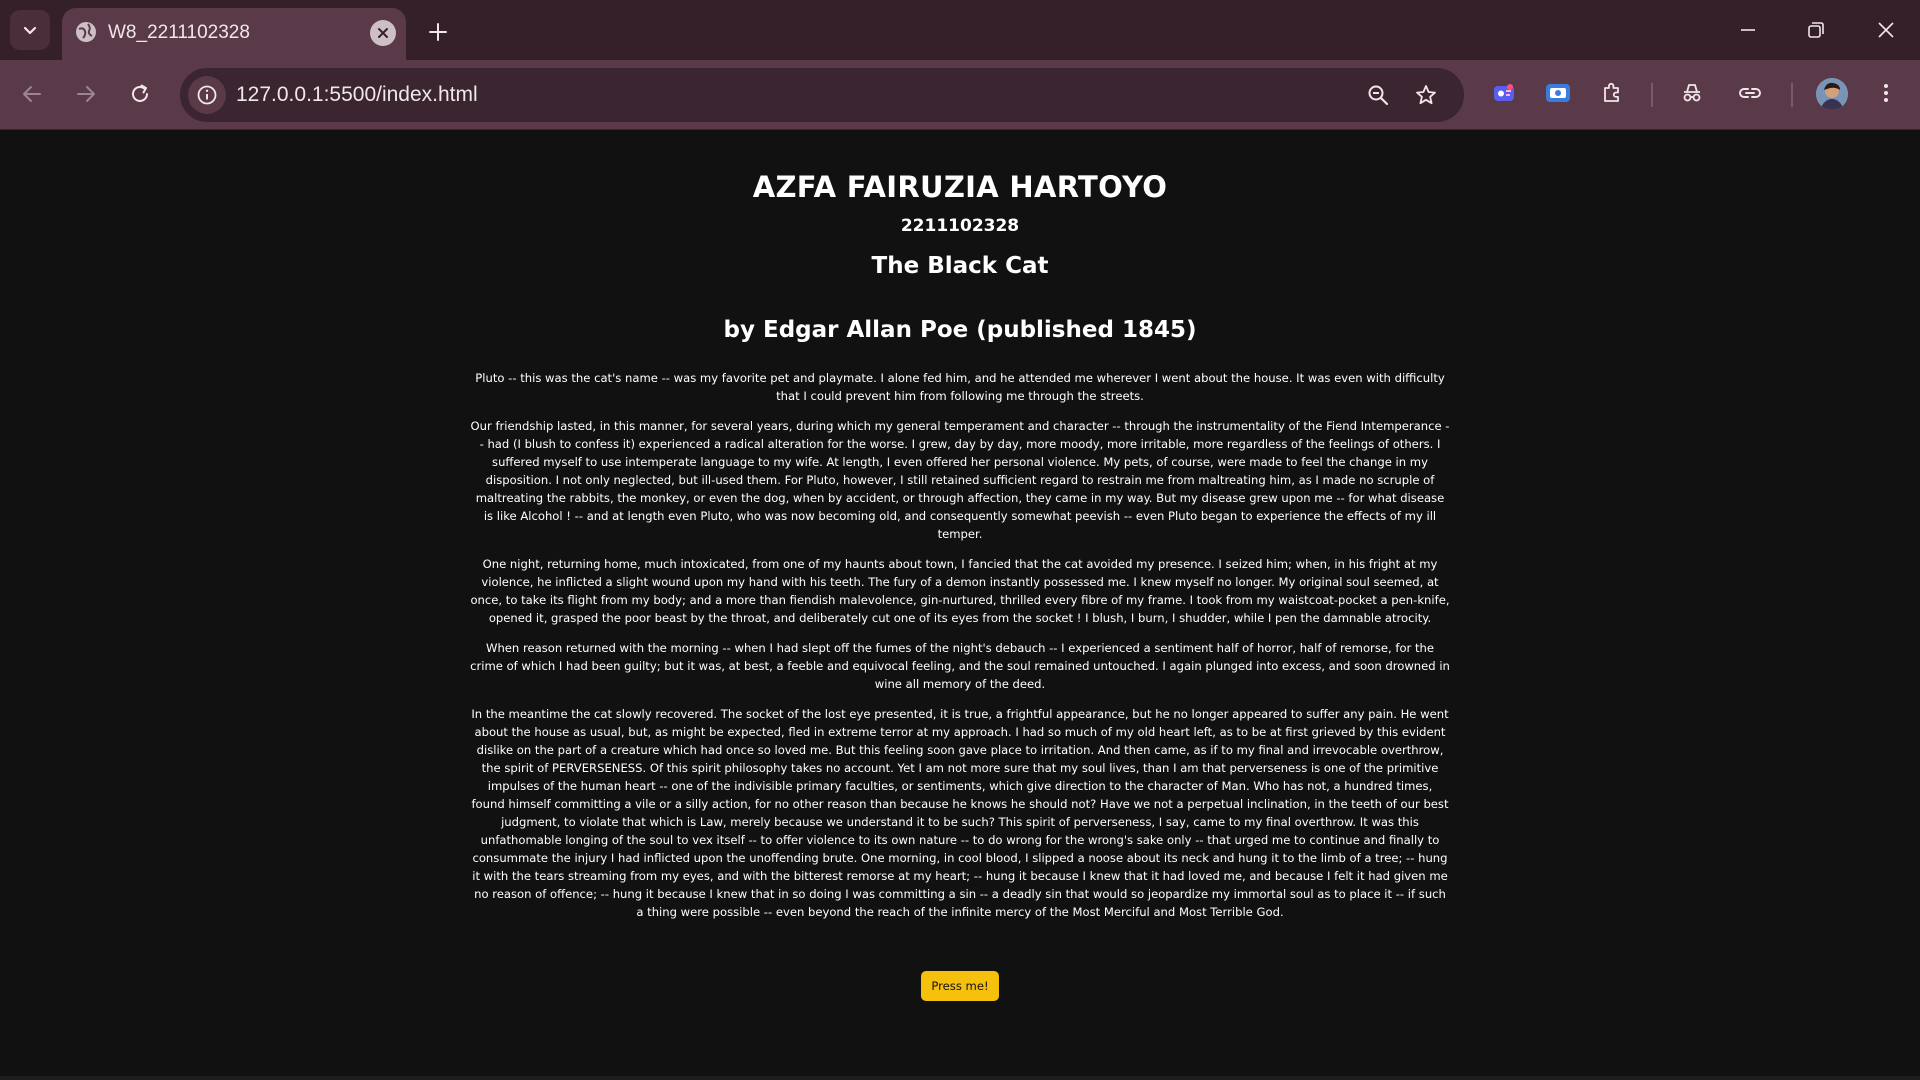 The width and height of the screenshot is (1920, 1080). What do you see at coordinates (960, 30) in the screenshot?
I see `browser-tab-bar: W8_2211102328` at bounding box center [960, 30].